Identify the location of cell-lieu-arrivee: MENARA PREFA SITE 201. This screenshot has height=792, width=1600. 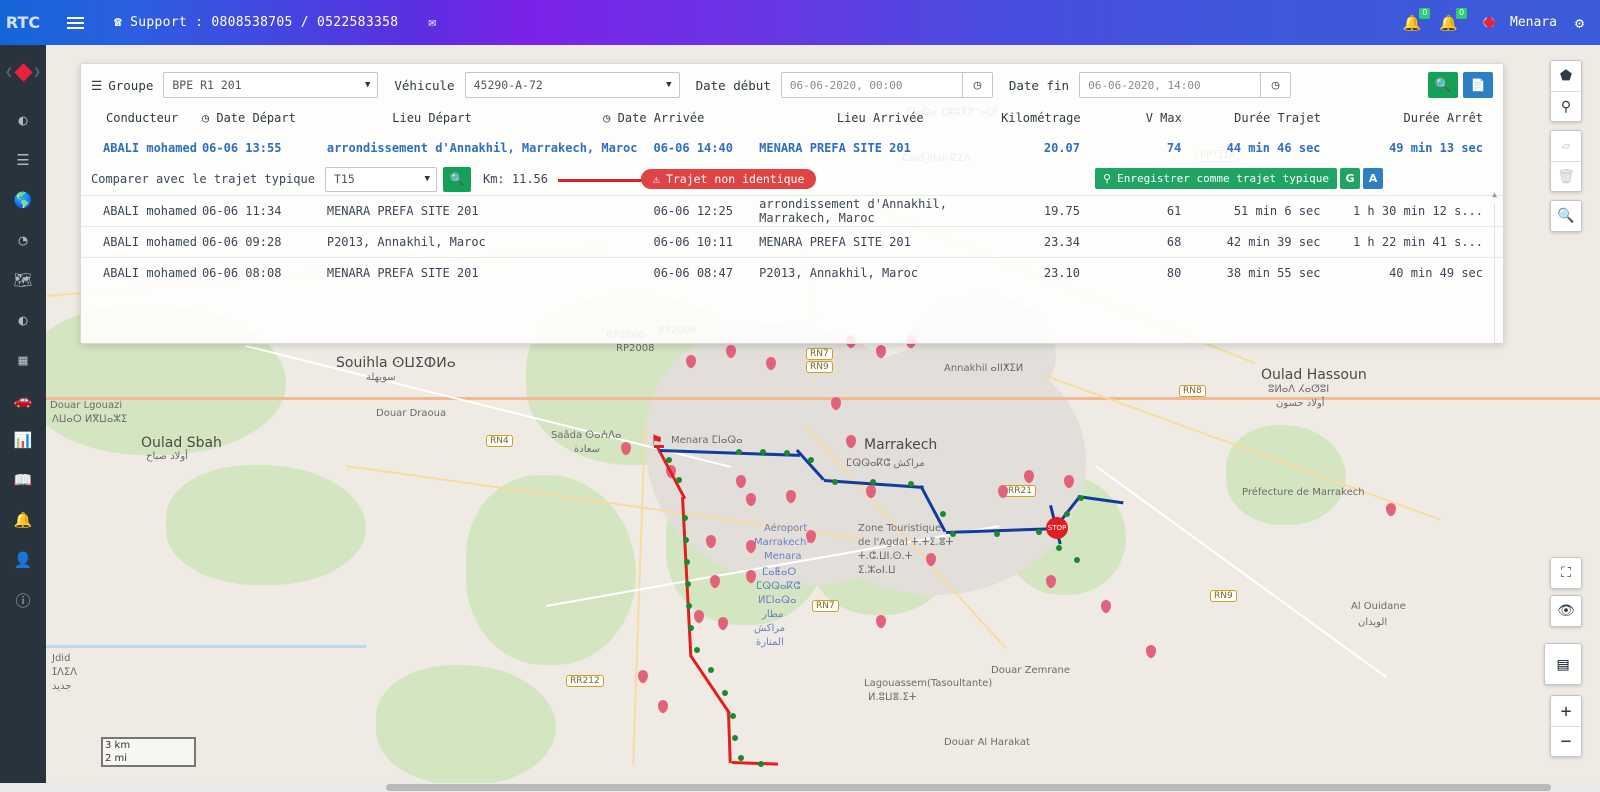
(835, 147).